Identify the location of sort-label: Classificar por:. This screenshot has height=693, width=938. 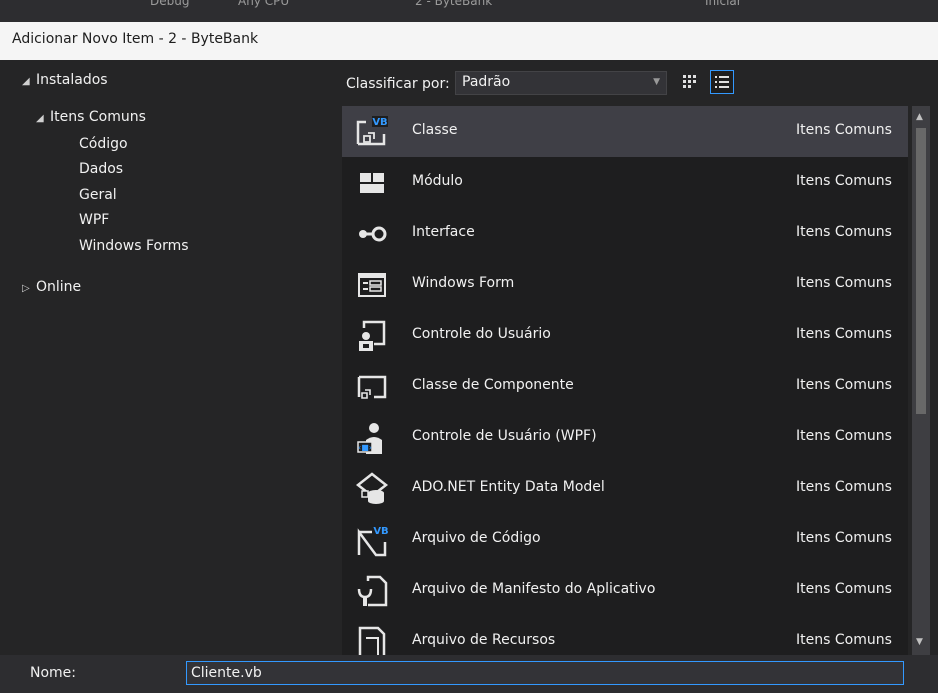
(398, 84).